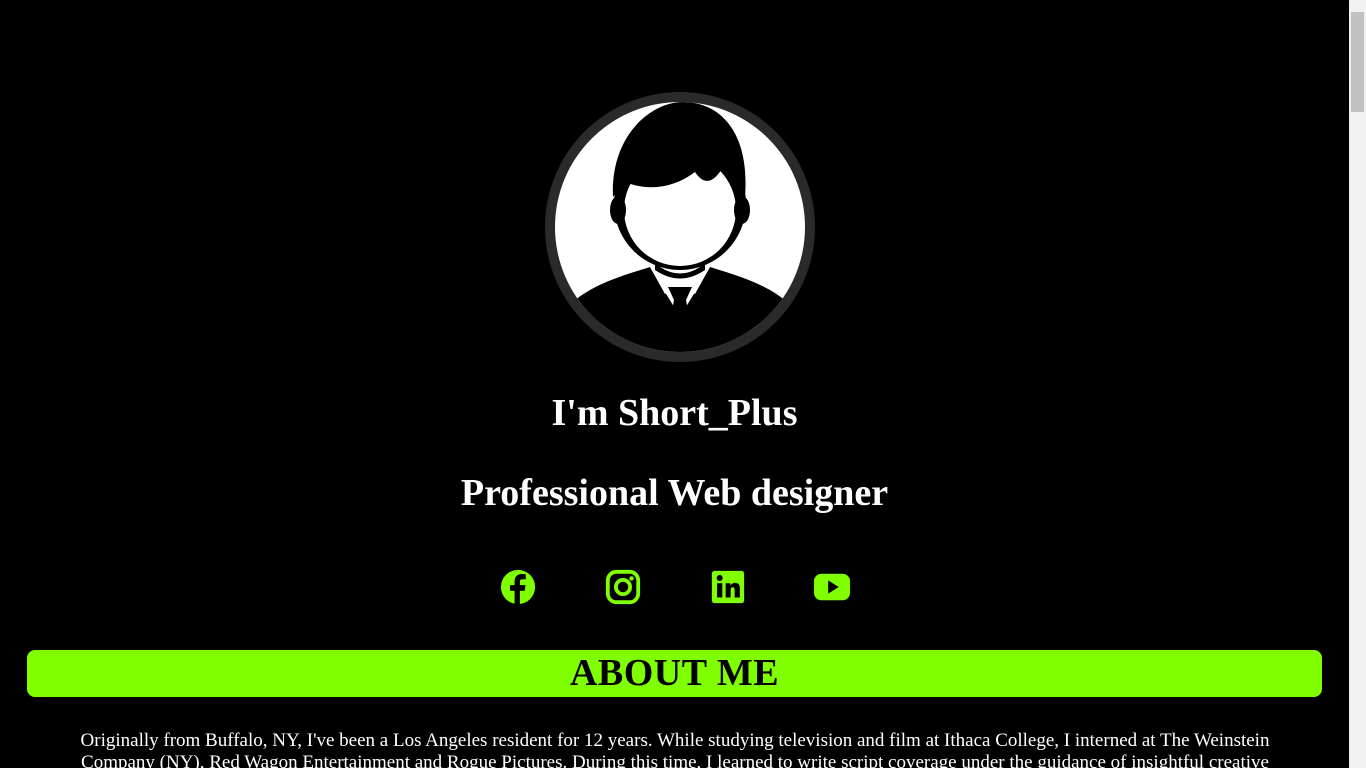 The height and width of the screenshot is (768, 1366). Describe the element at coordinates (674, 413) in the screenshot. I see `profile-name: I'm Short_Plus` at that location.